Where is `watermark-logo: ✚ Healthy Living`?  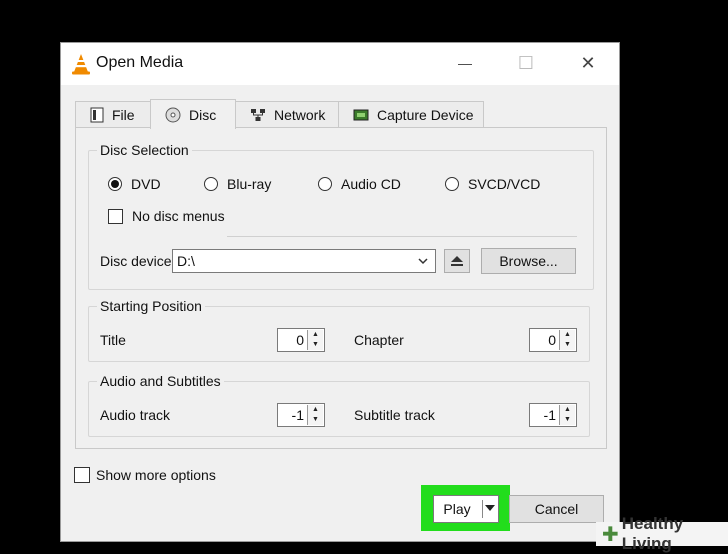 watermark-logo: ✚ Healthy Living is located at coordinates (662, 533).